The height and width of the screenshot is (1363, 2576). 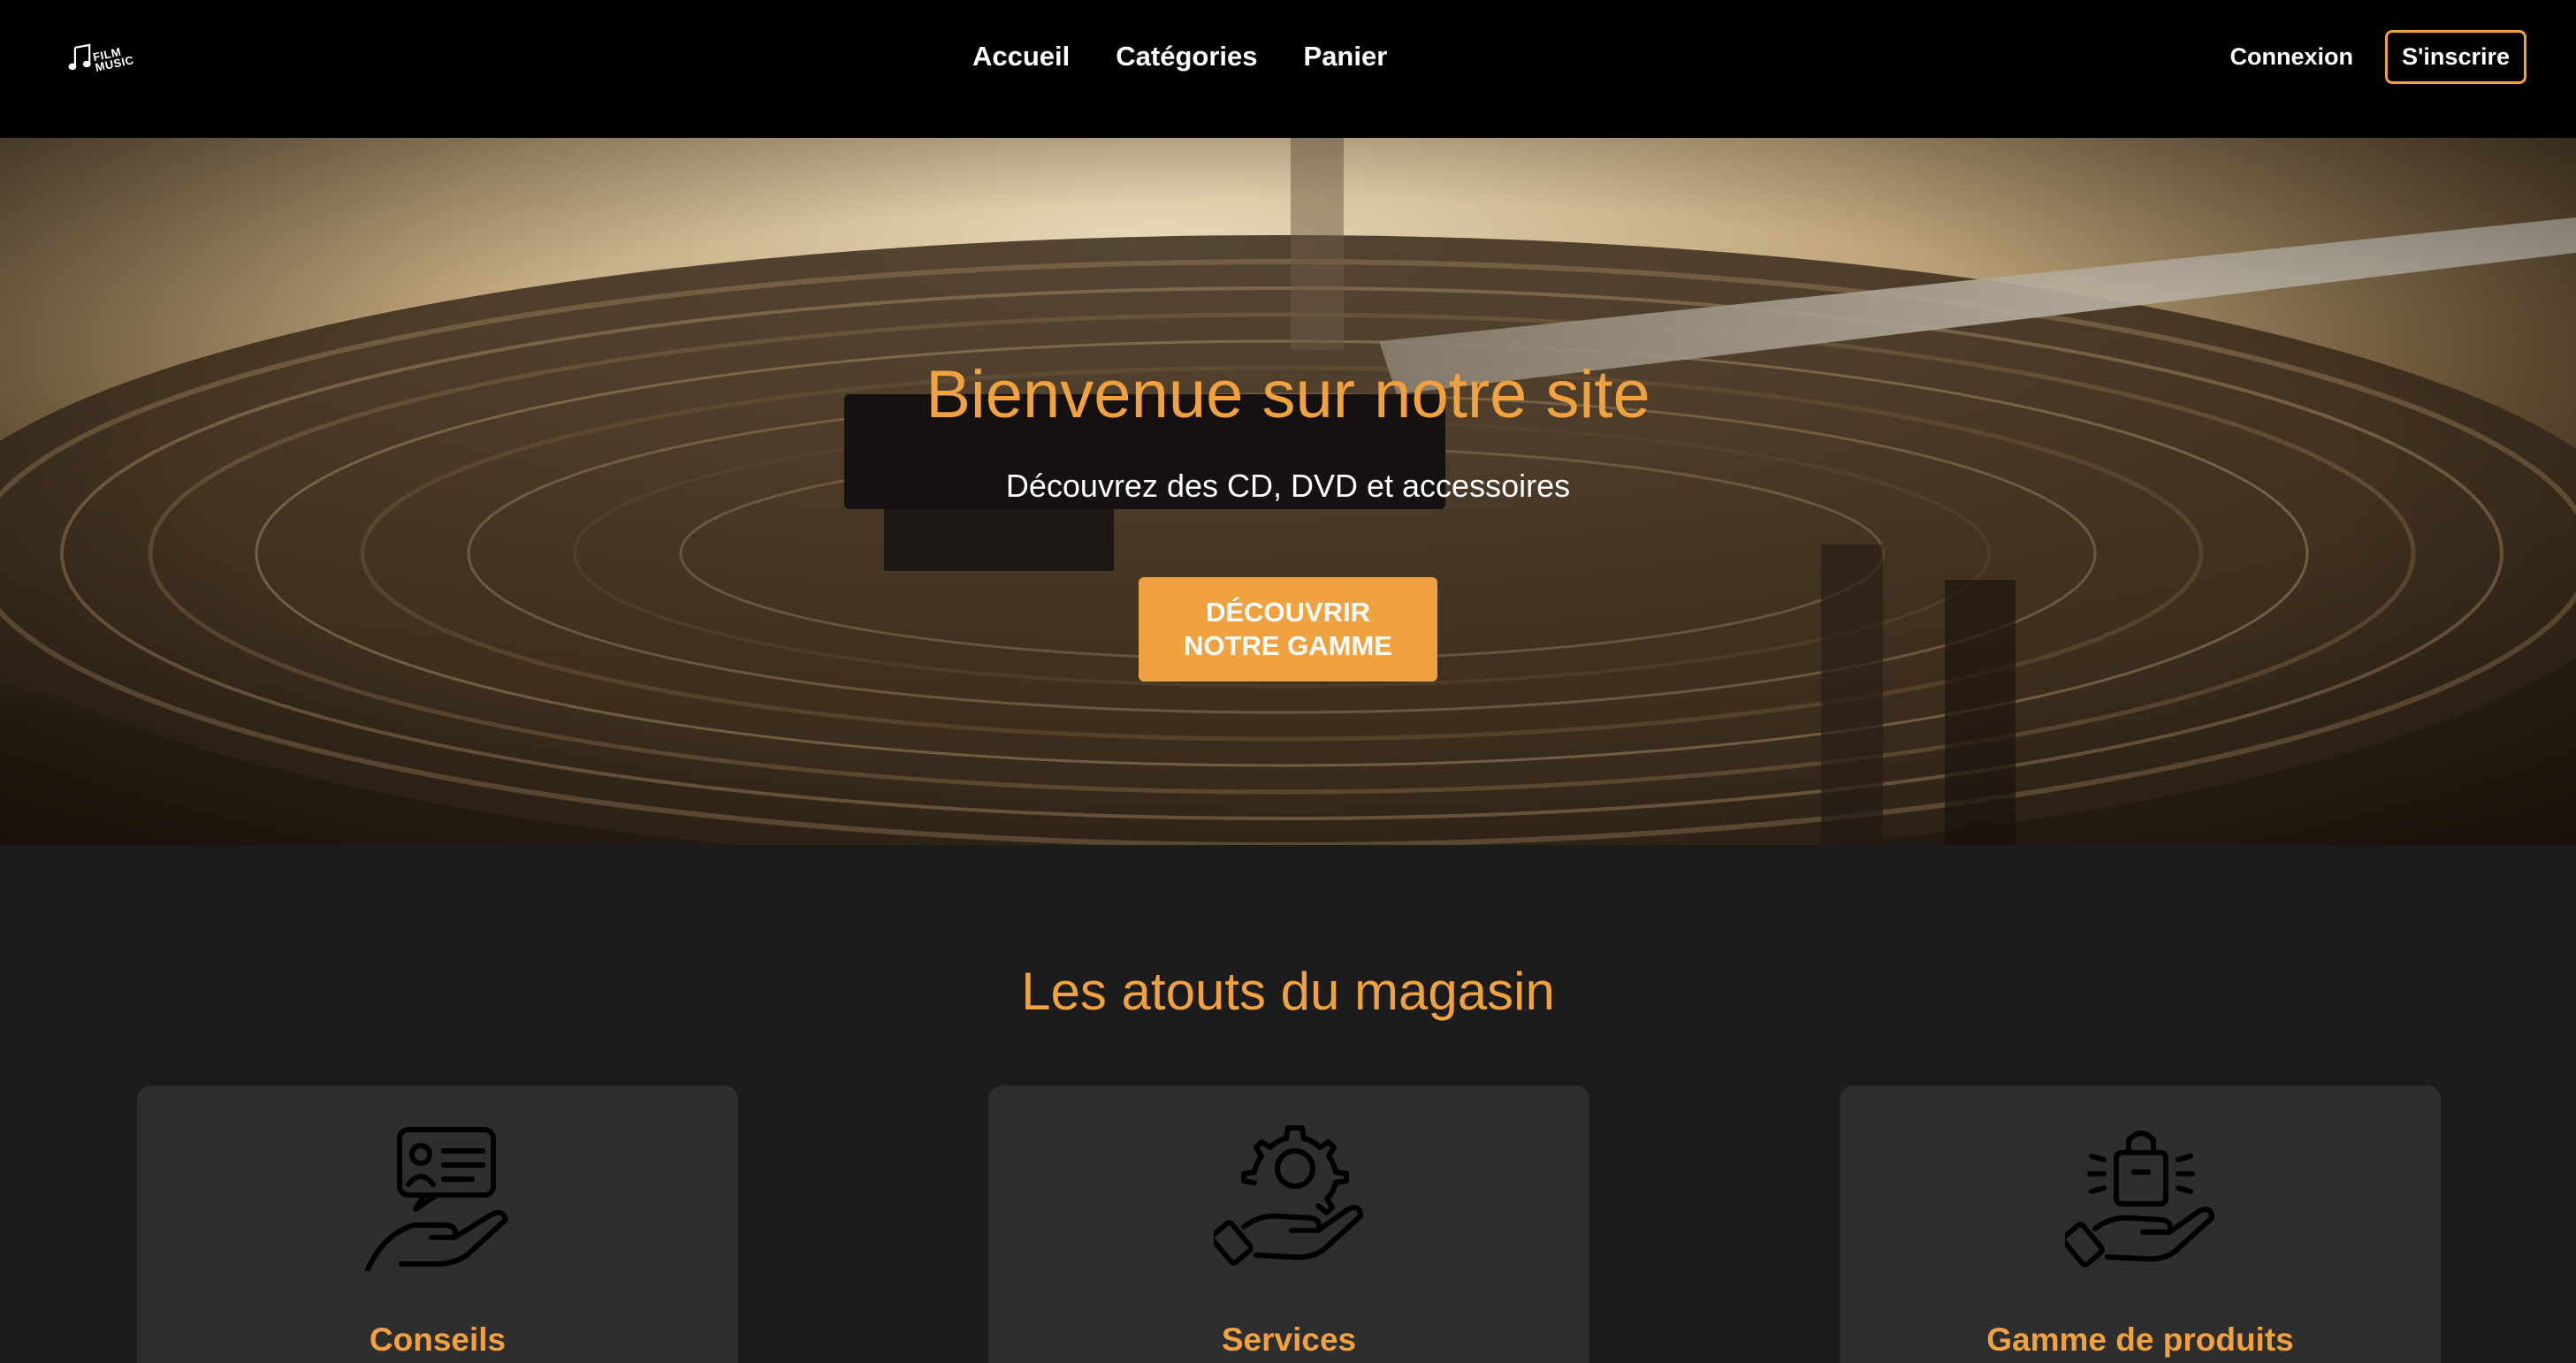 What do you see at coordinates (1288, 991) in the screenshot?
I see `features-title: Les atouts du magasin` at bounding box center [1288, 991].